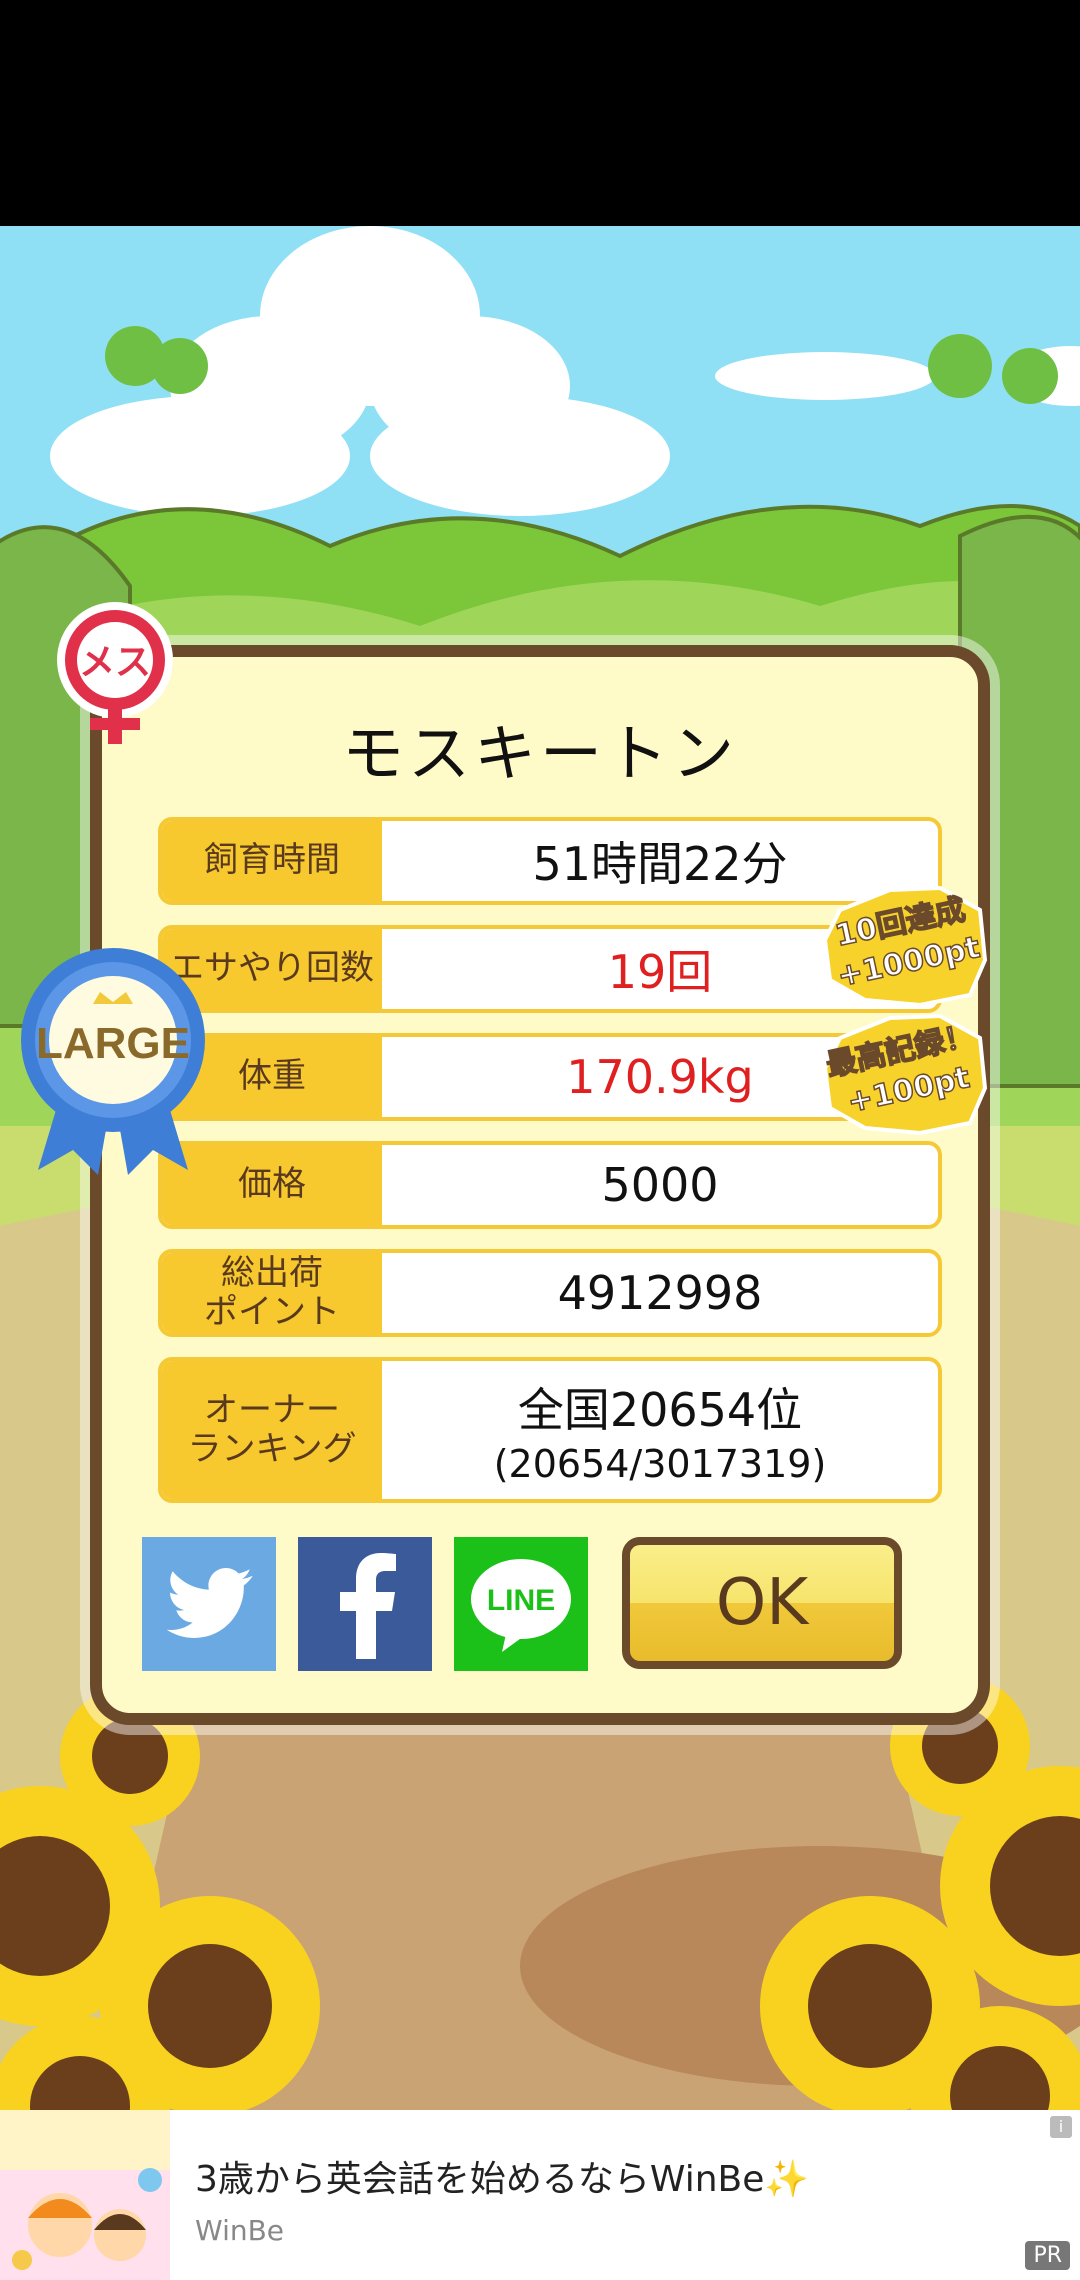  I want to click on twitter-share-button, so click(209, 1604).